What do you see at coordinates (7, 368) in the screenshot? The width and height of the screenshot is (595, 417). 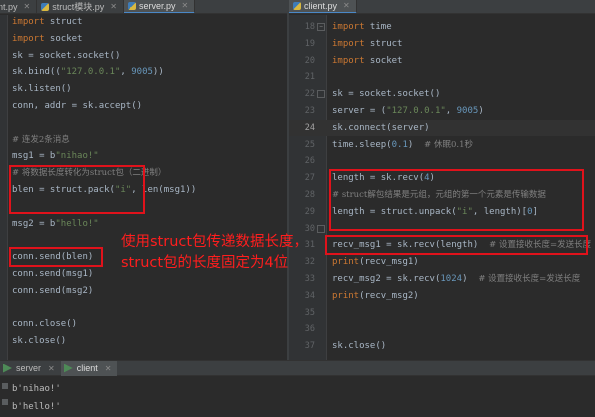 I see `run-icon` at bounding box center [7, 368].